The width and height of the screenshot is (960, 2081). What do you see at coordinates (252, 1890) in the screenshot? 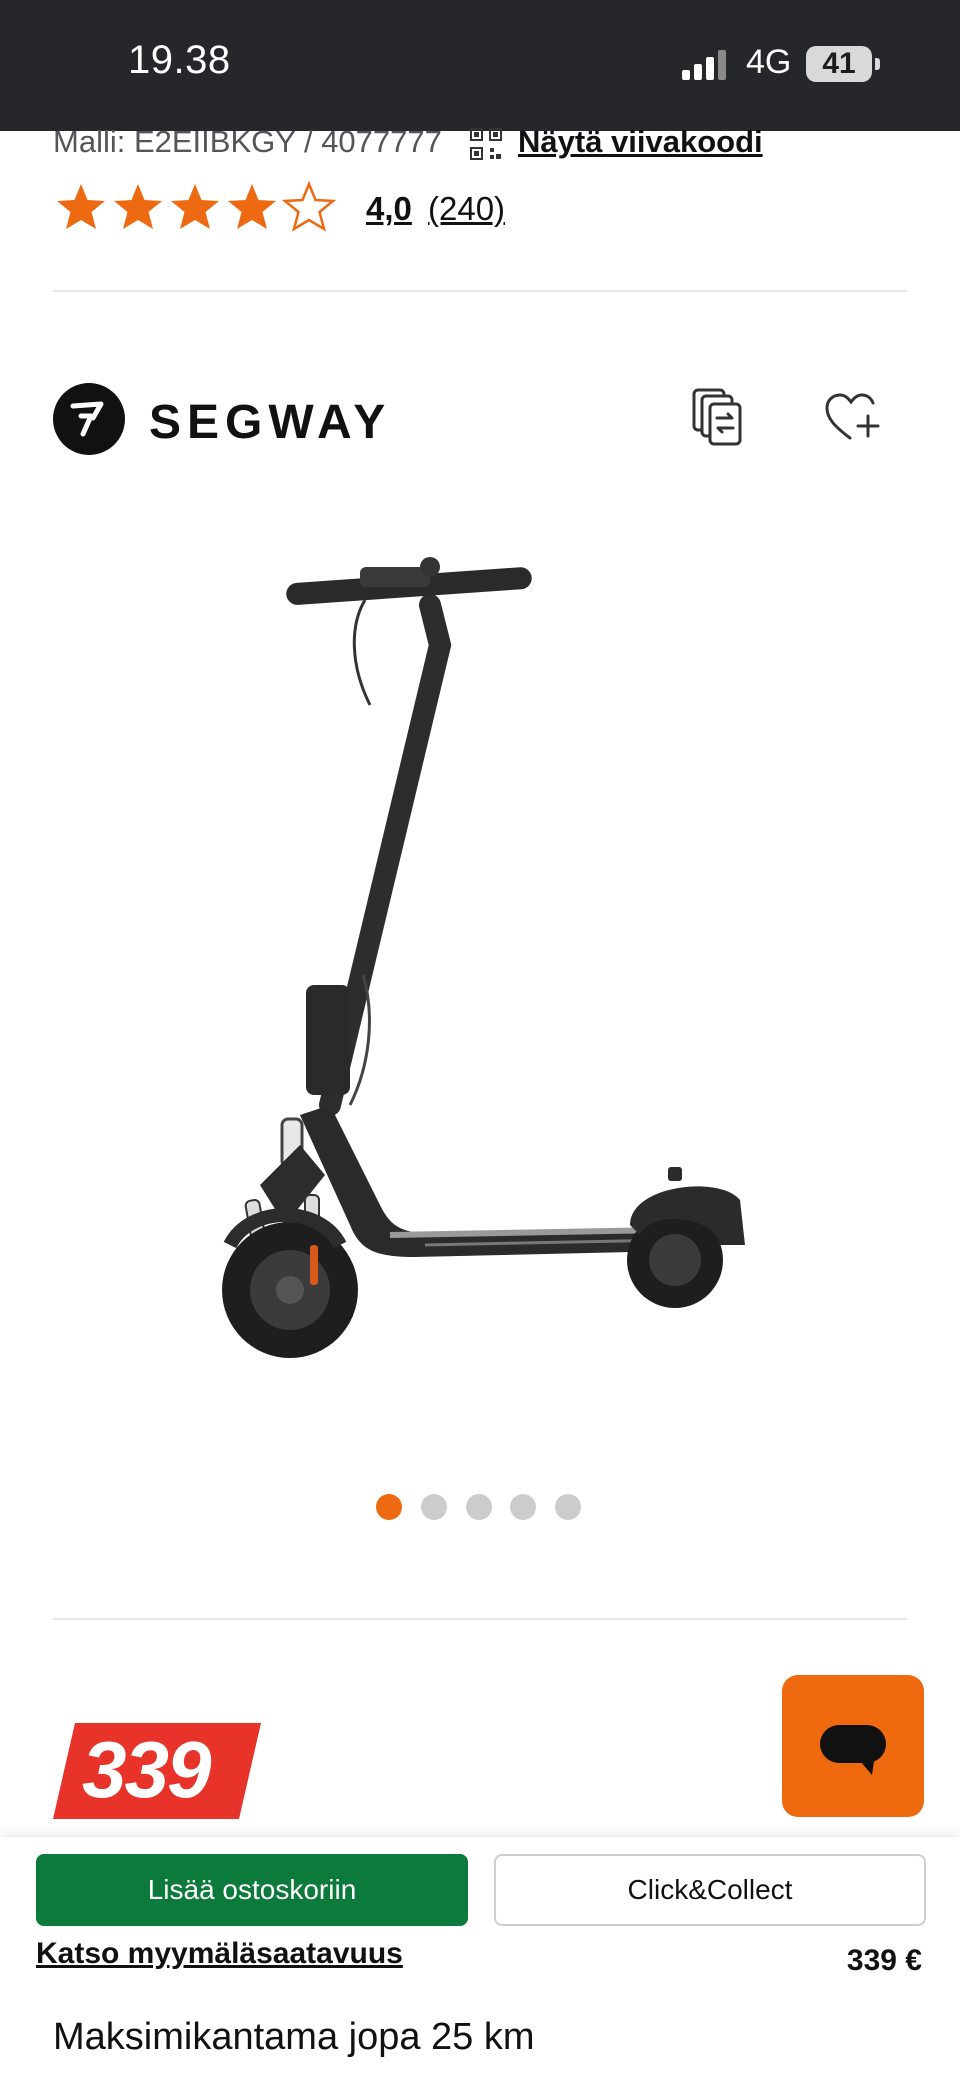
I see `add-to-cart-button: Lisää ostoskoriin` at bounding box center [252, 1890].